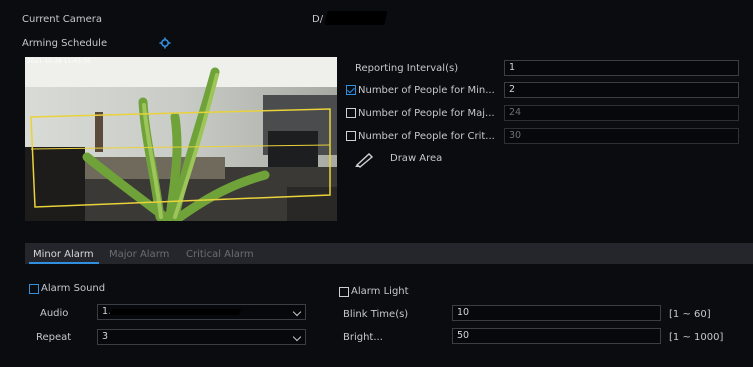  What do you see at coordinates (344, 292) in the screenshot?
I see `alarm-light-checkbox` at bounding box center [344, 292].